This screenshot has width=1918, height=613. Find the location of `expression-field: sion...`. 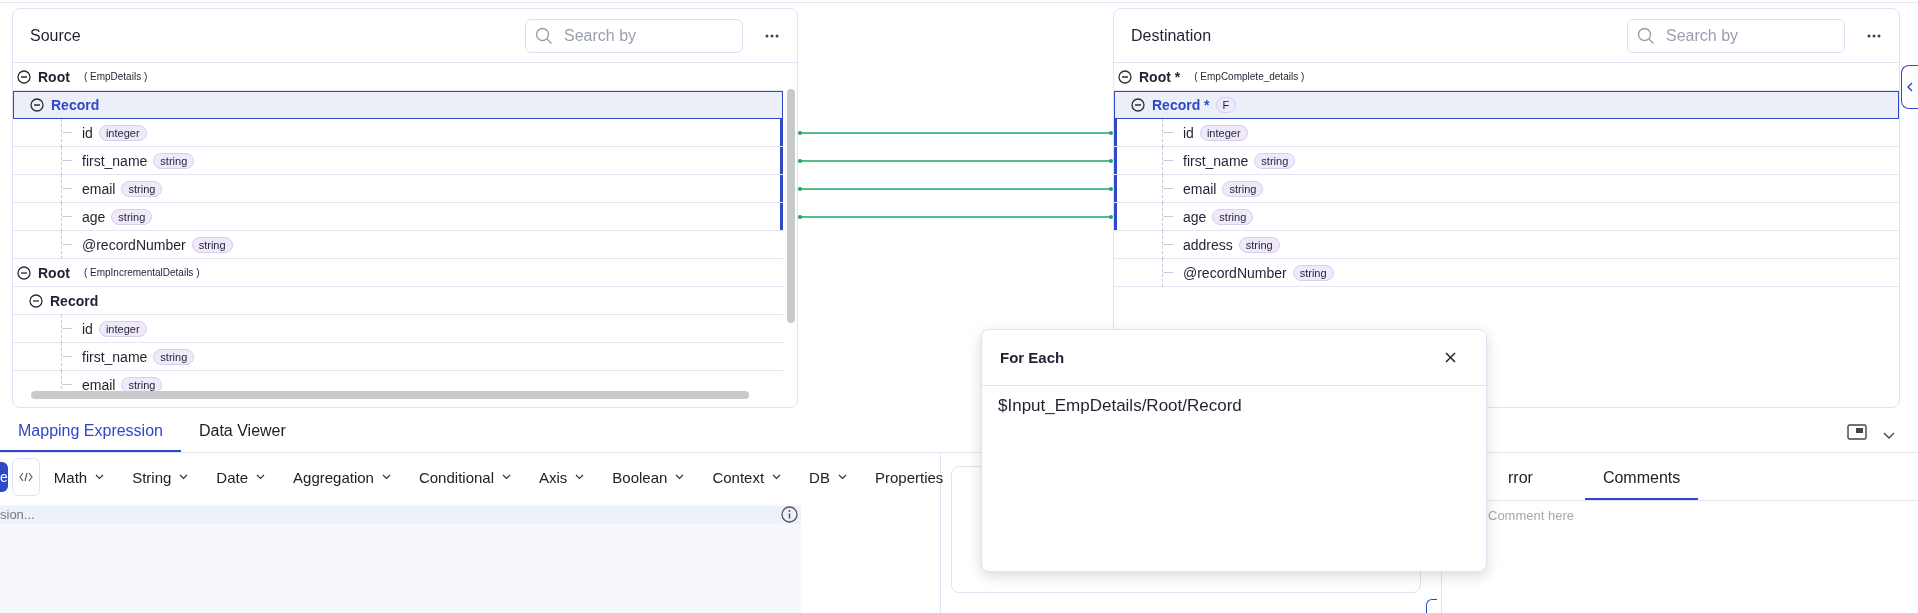

expression-field: sion... is located at coordinates (400, 514).